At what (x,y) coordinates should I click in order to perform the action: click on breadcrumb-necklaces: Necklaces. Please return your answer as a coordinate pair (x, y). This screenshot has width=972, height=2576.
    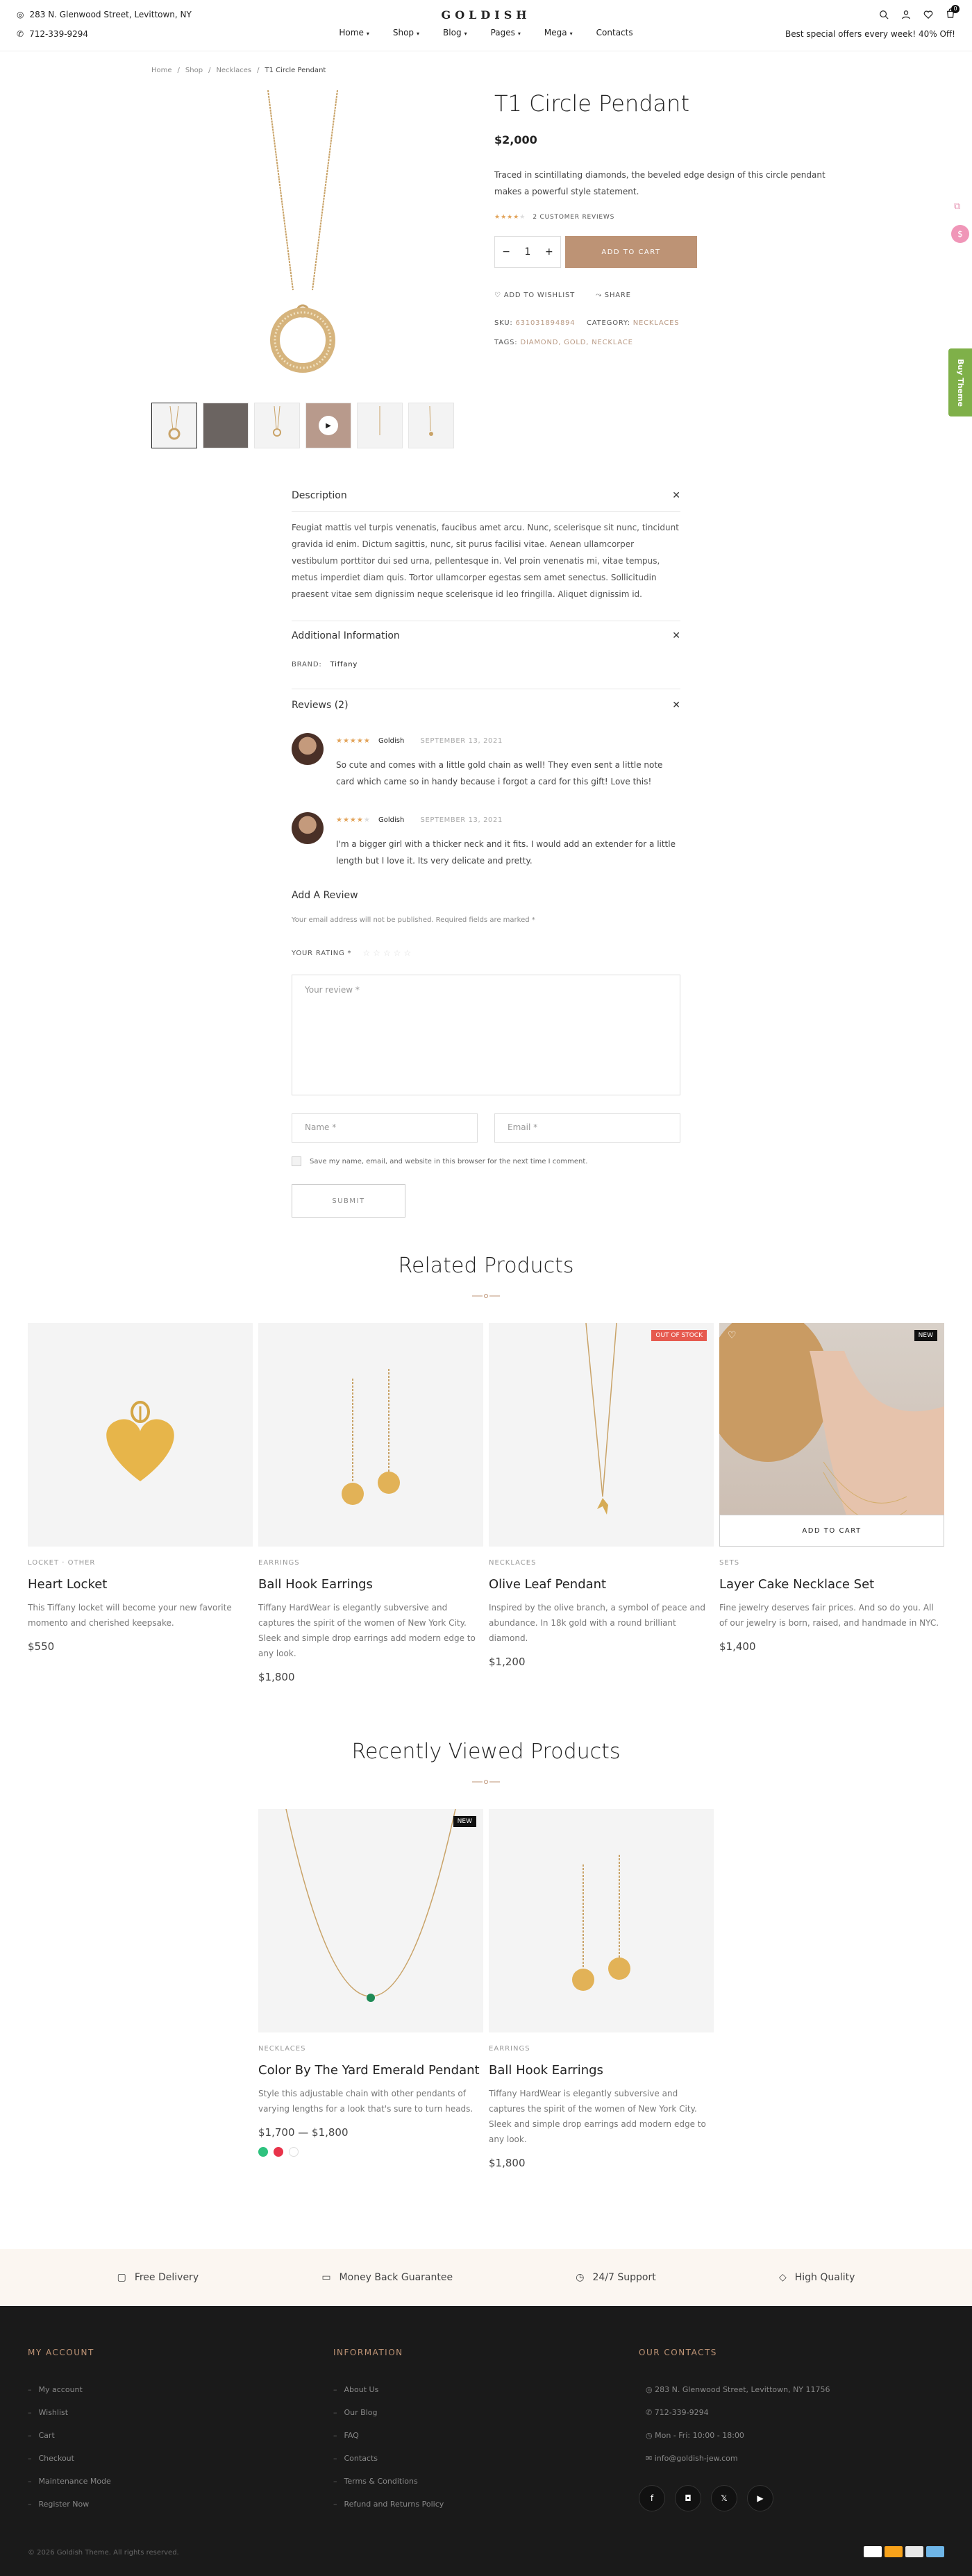
    Looking at the image, I should click on (234, 70).